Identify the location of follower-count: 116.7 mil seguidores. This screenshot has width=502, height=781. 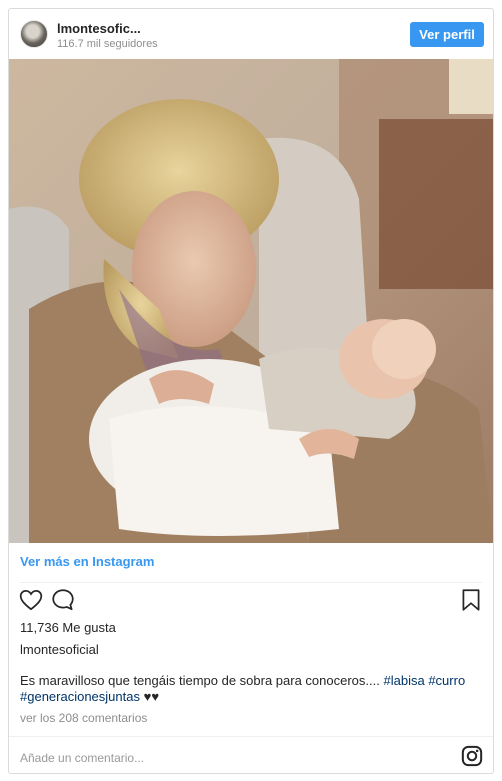
(107, 44).